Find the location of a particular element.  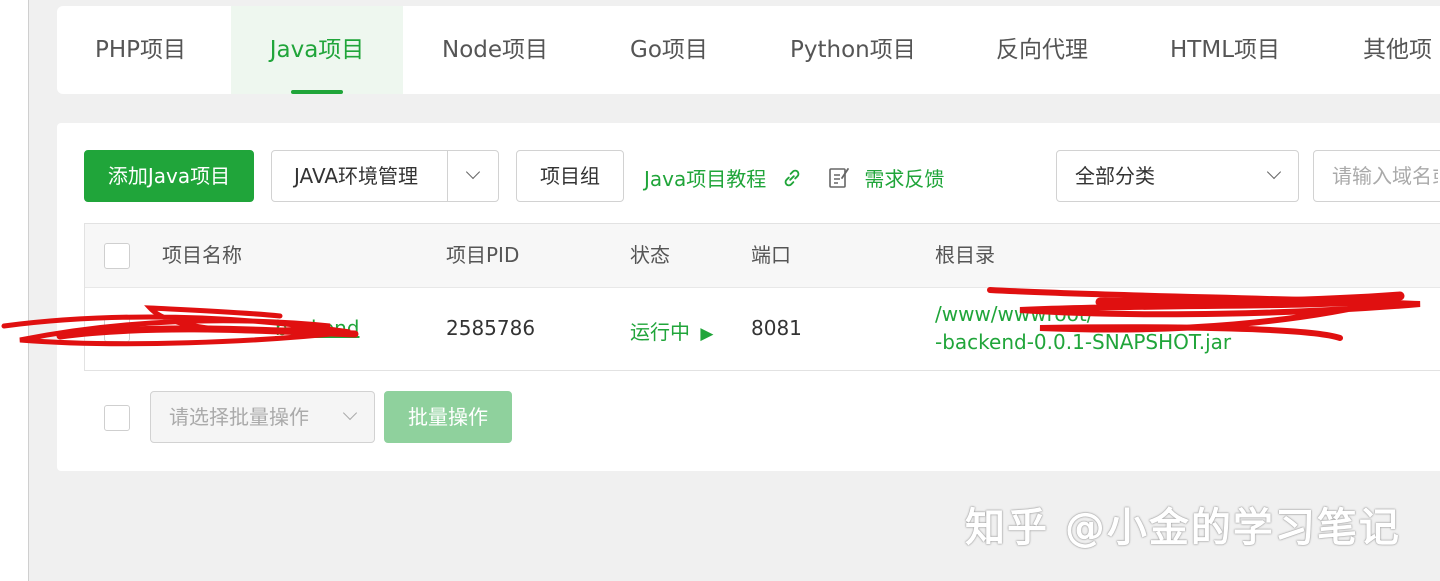

project-group-button: 项目组 is located at coordinates (570, 176).